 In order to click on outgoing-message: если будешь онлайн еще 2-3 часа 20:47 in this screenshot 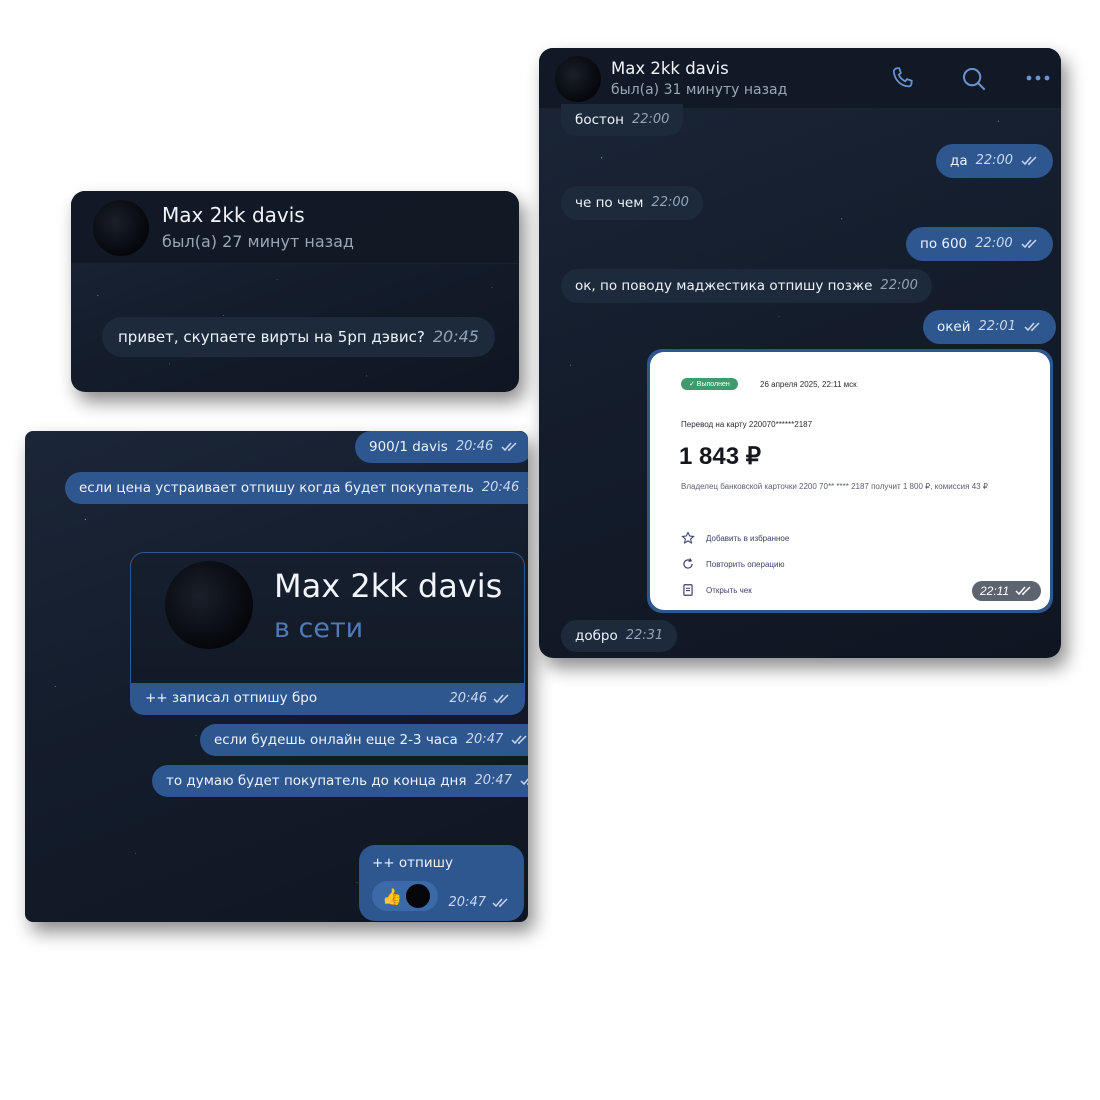, I will do `click(364, 740)`.